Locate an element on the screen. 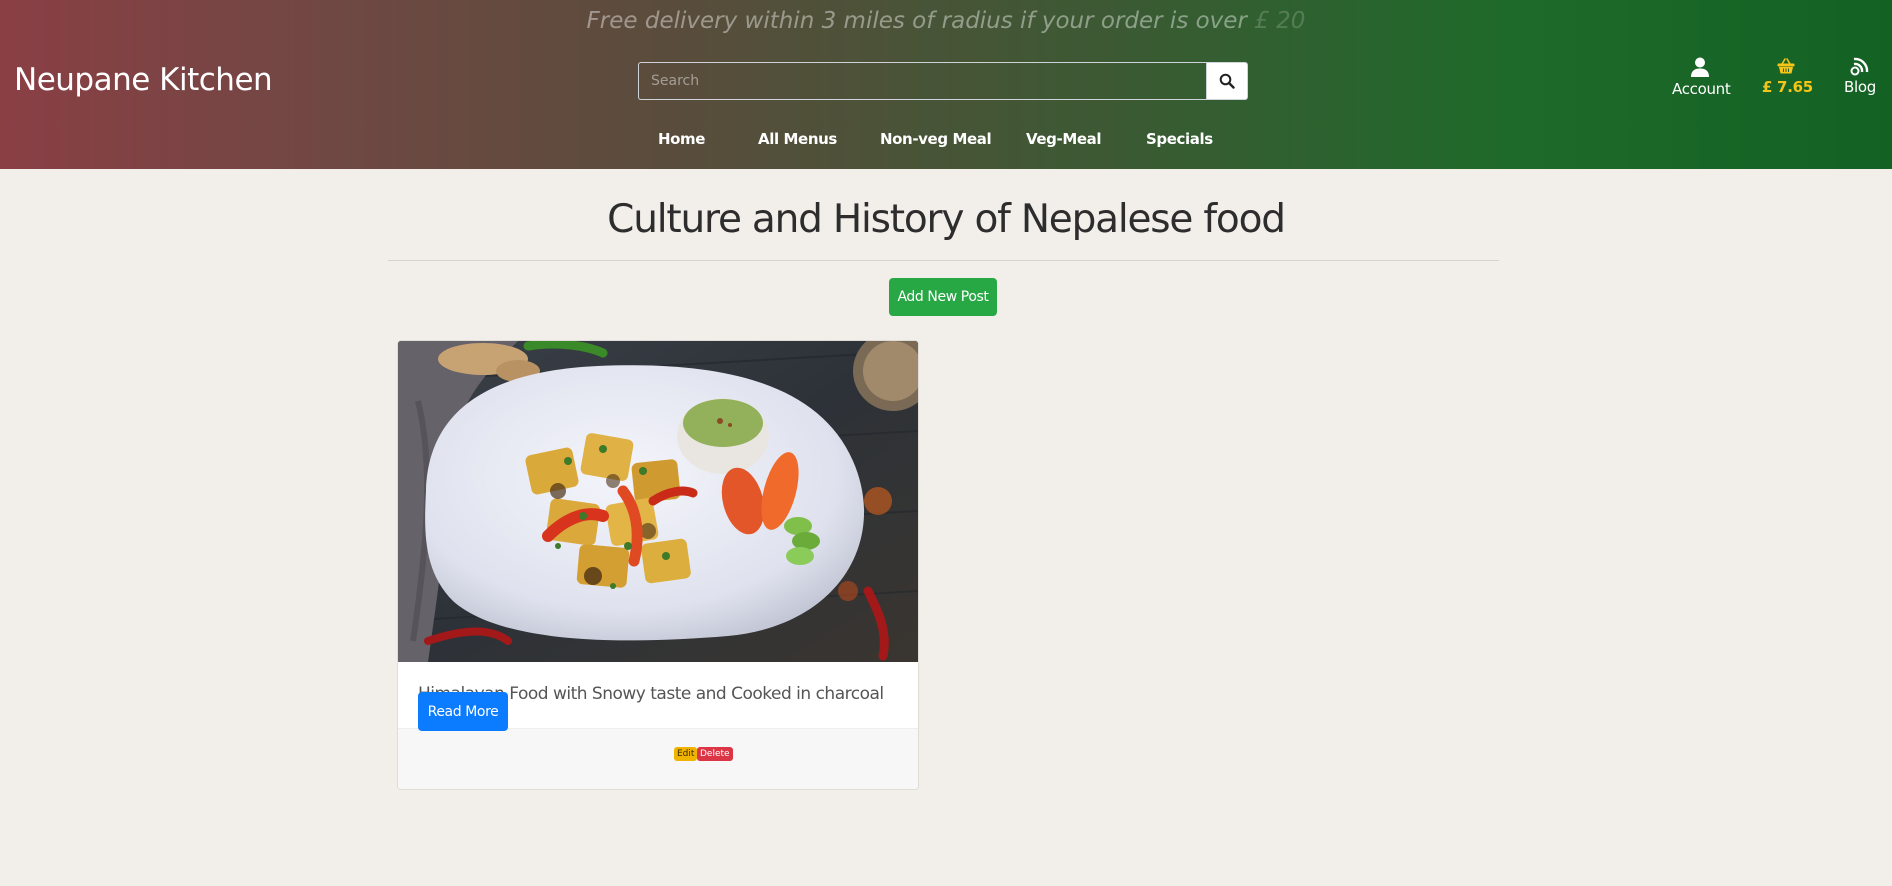 The width and height of the screenshot is (1892, 886). search-button is located at coordinates (1227, 81).